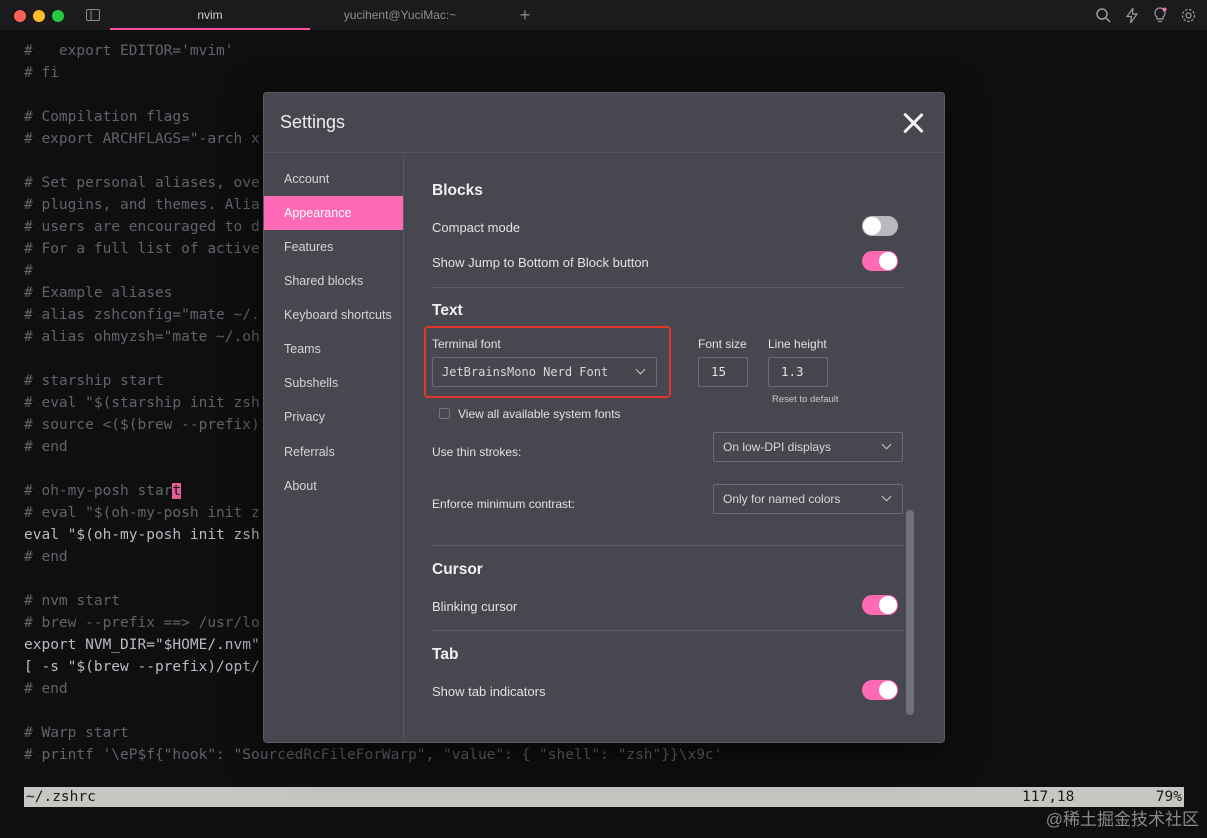 The height and width of the screenshot is (838, 1207). Describe the element at coordinates (476, 227) in the screenshot. I see `compact-mode-label: Compact mode` at that location.